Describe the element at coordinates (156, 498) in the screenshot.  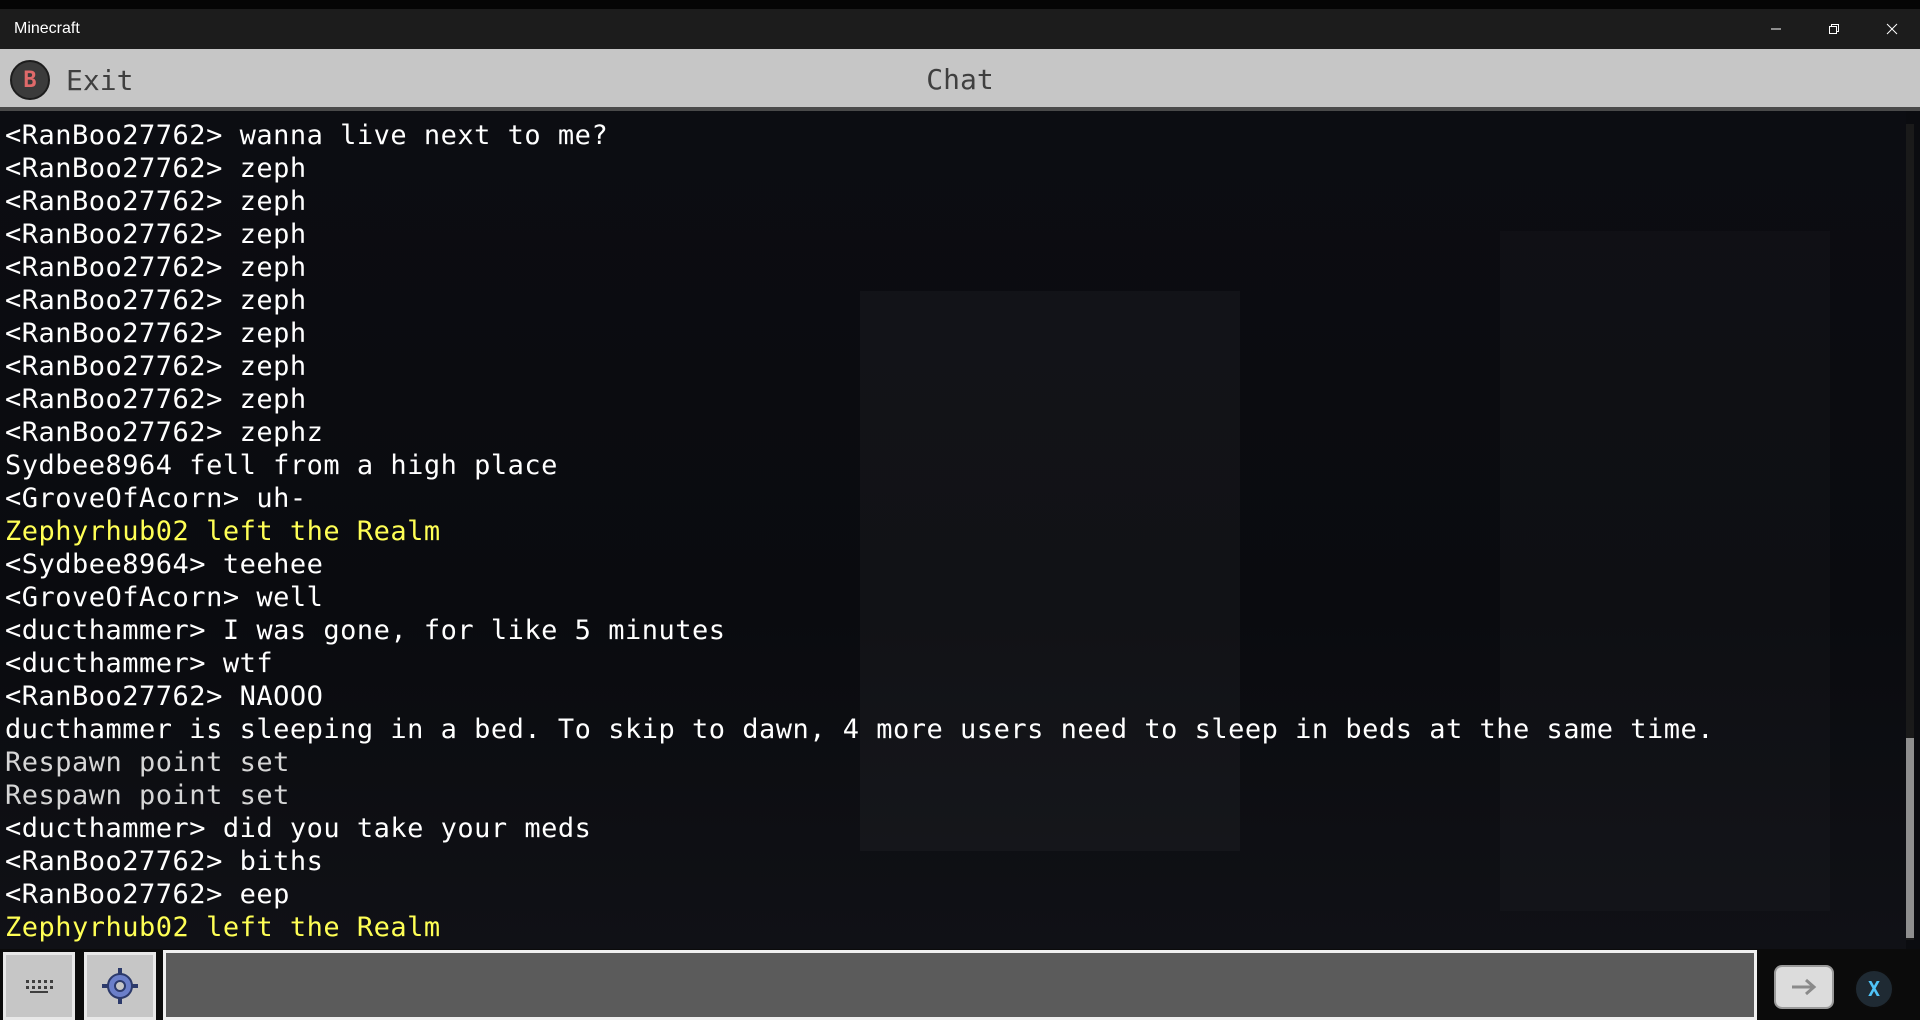
I see `chat-message: <GroveOfAcorn> uh-` at that location.